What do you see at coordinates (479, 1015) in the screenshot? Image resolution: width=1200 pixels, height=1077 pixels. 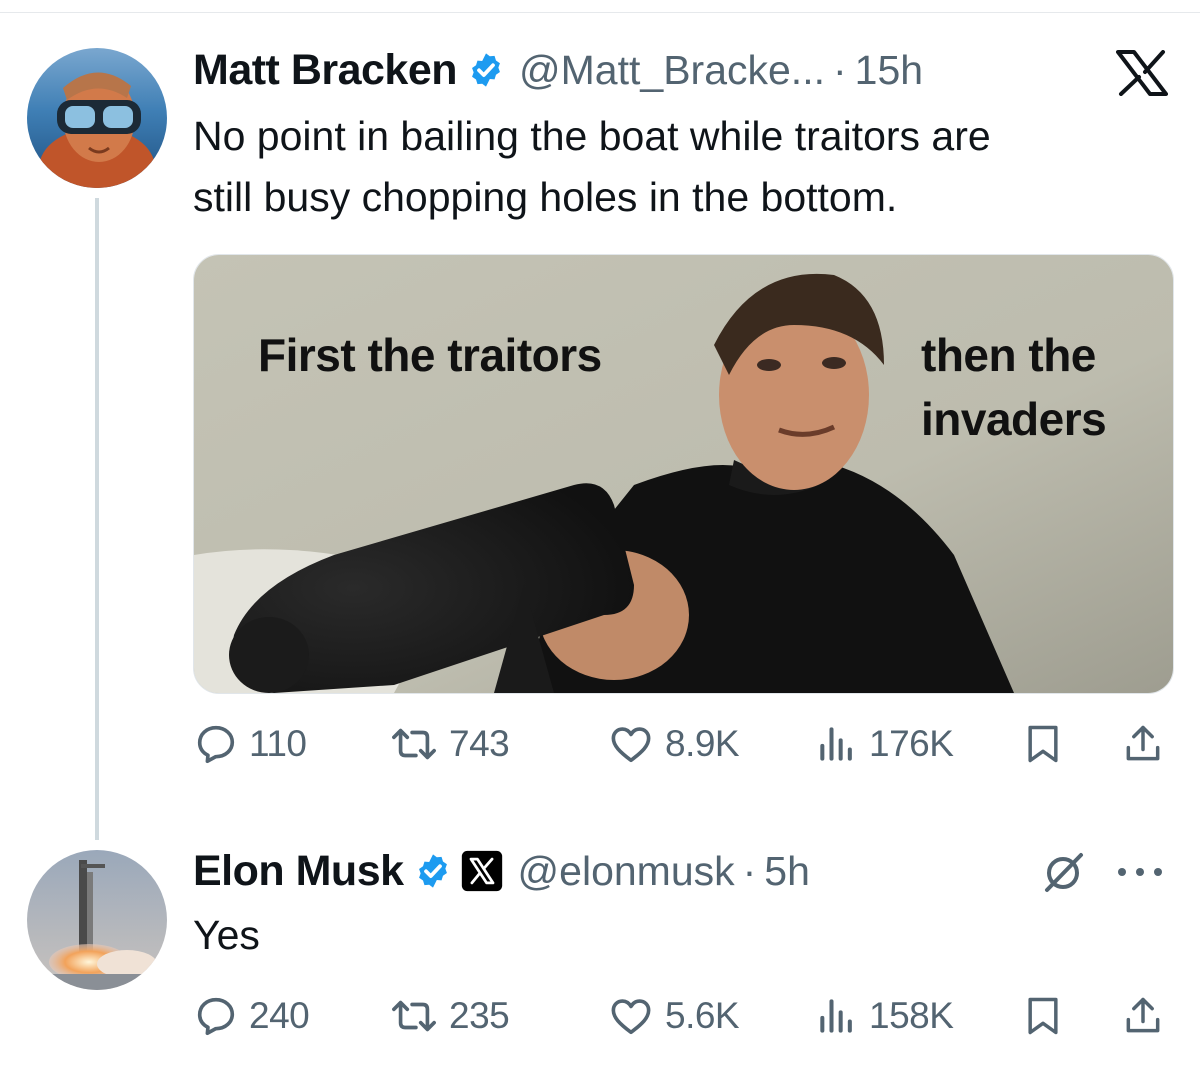 I see `retweet-count: 235` at bounding box center [479, 1015].